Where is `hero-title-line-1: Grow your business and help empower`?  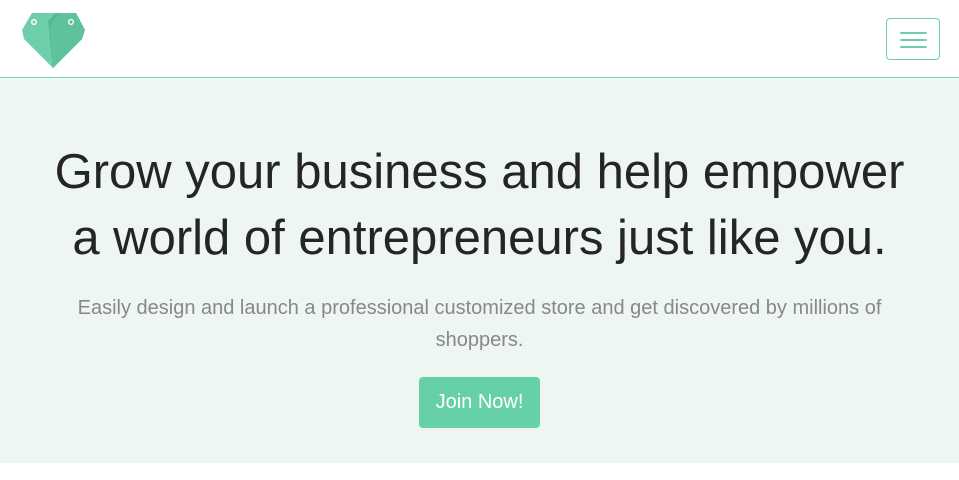 hero-title-line-1: Grow your business and help empower is located at coordinates (479, 172).